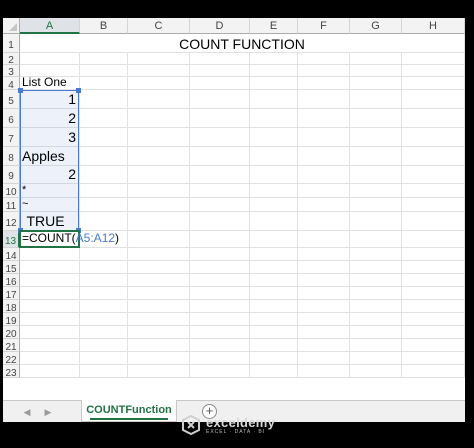 The height and width of the screenshot is (448, 474). What do you see at coordinates (11, 26) in the screenshot?
I see `select-all-corner` at bounding box center [11, 26].